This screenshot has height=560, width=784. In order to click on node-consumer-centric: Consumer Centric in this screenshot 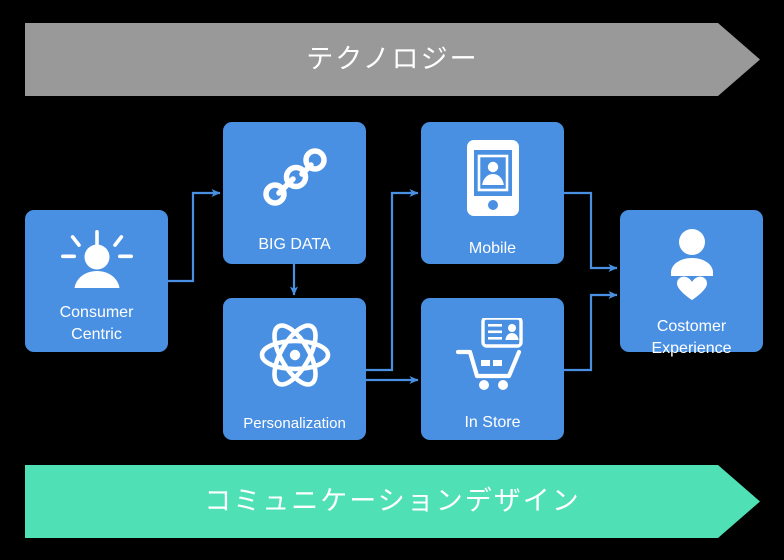, I will do `click(96, 281)`.